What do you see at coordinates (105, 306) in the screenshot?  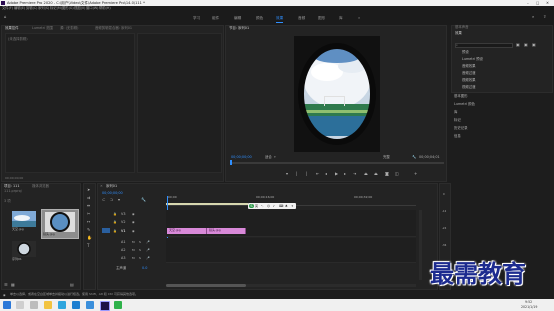 I see `premiere-taskbar-icon` at bounding box center [105, 306].